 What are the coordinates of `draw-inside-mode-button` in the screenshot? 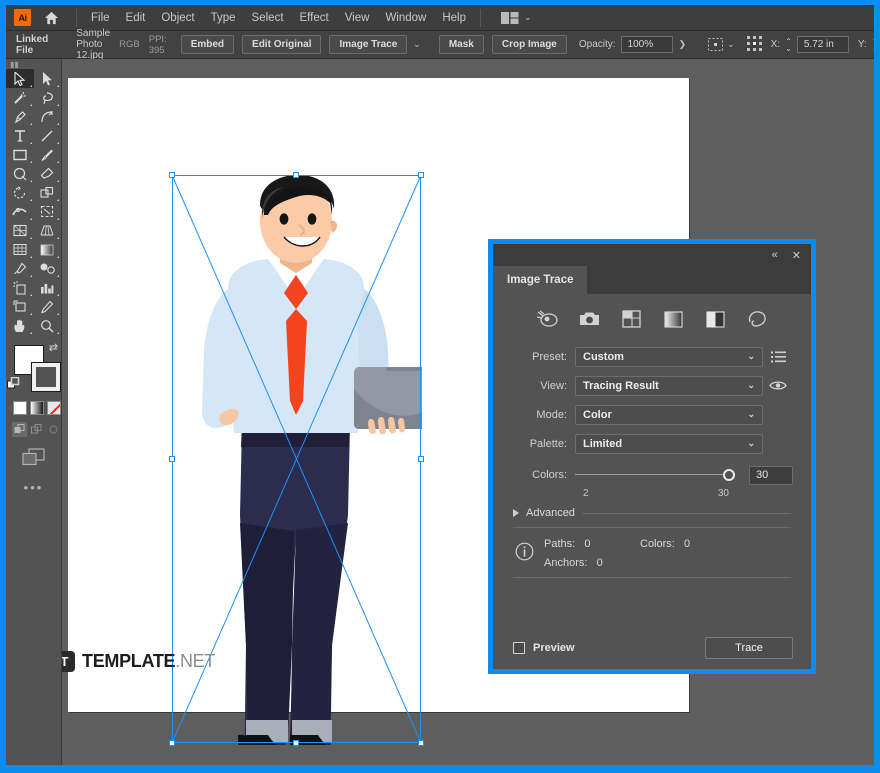 It's located at (53, 429).